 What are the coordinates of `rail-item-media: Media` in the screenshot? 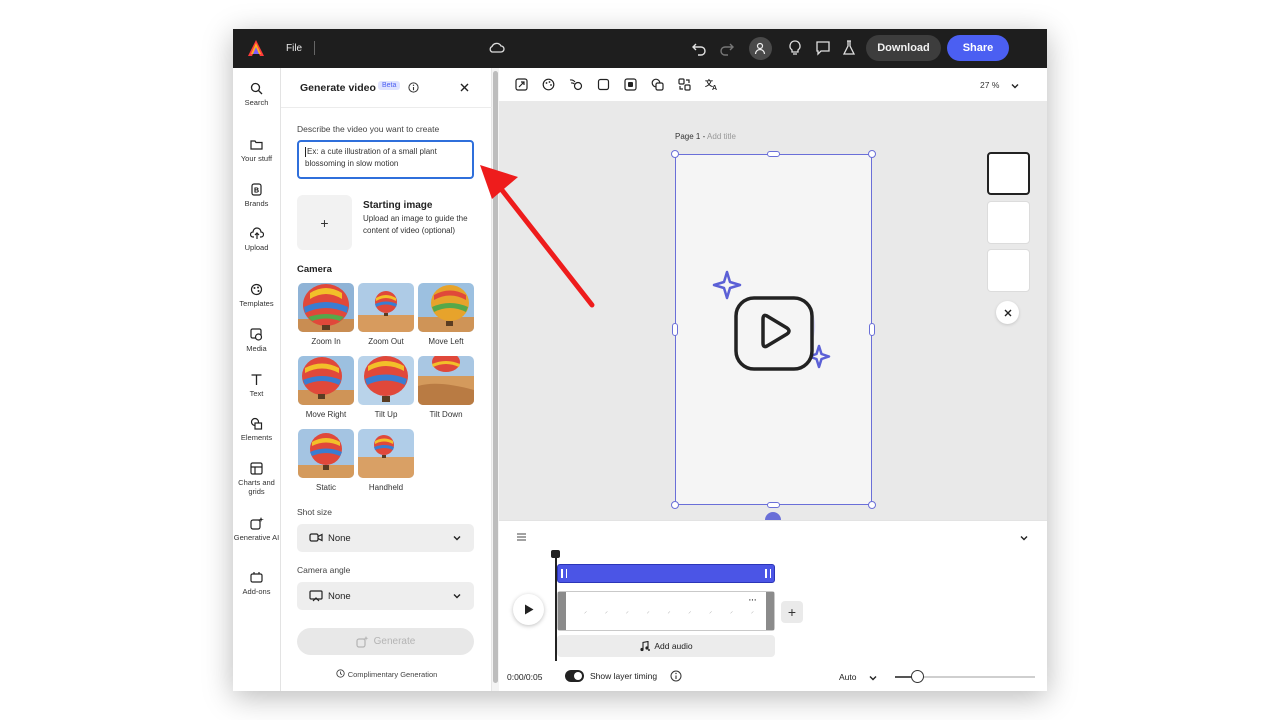 It's located at (256, 340).